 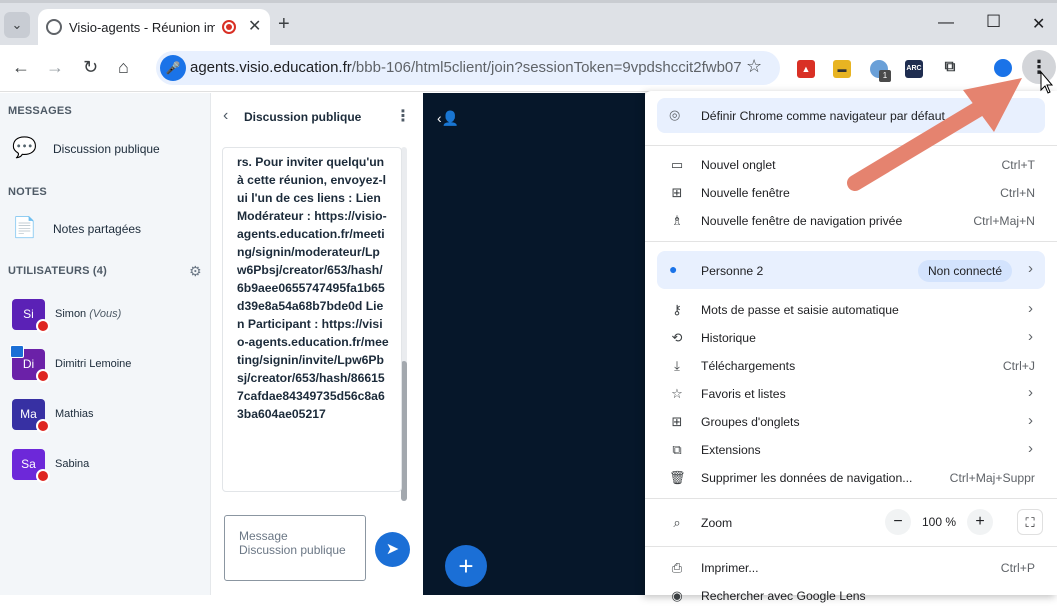 What do you see at coordinates (107, 417) in the screenshot?
I see `user-list-item: Ma Mathias` at bounding box center [107, 417].